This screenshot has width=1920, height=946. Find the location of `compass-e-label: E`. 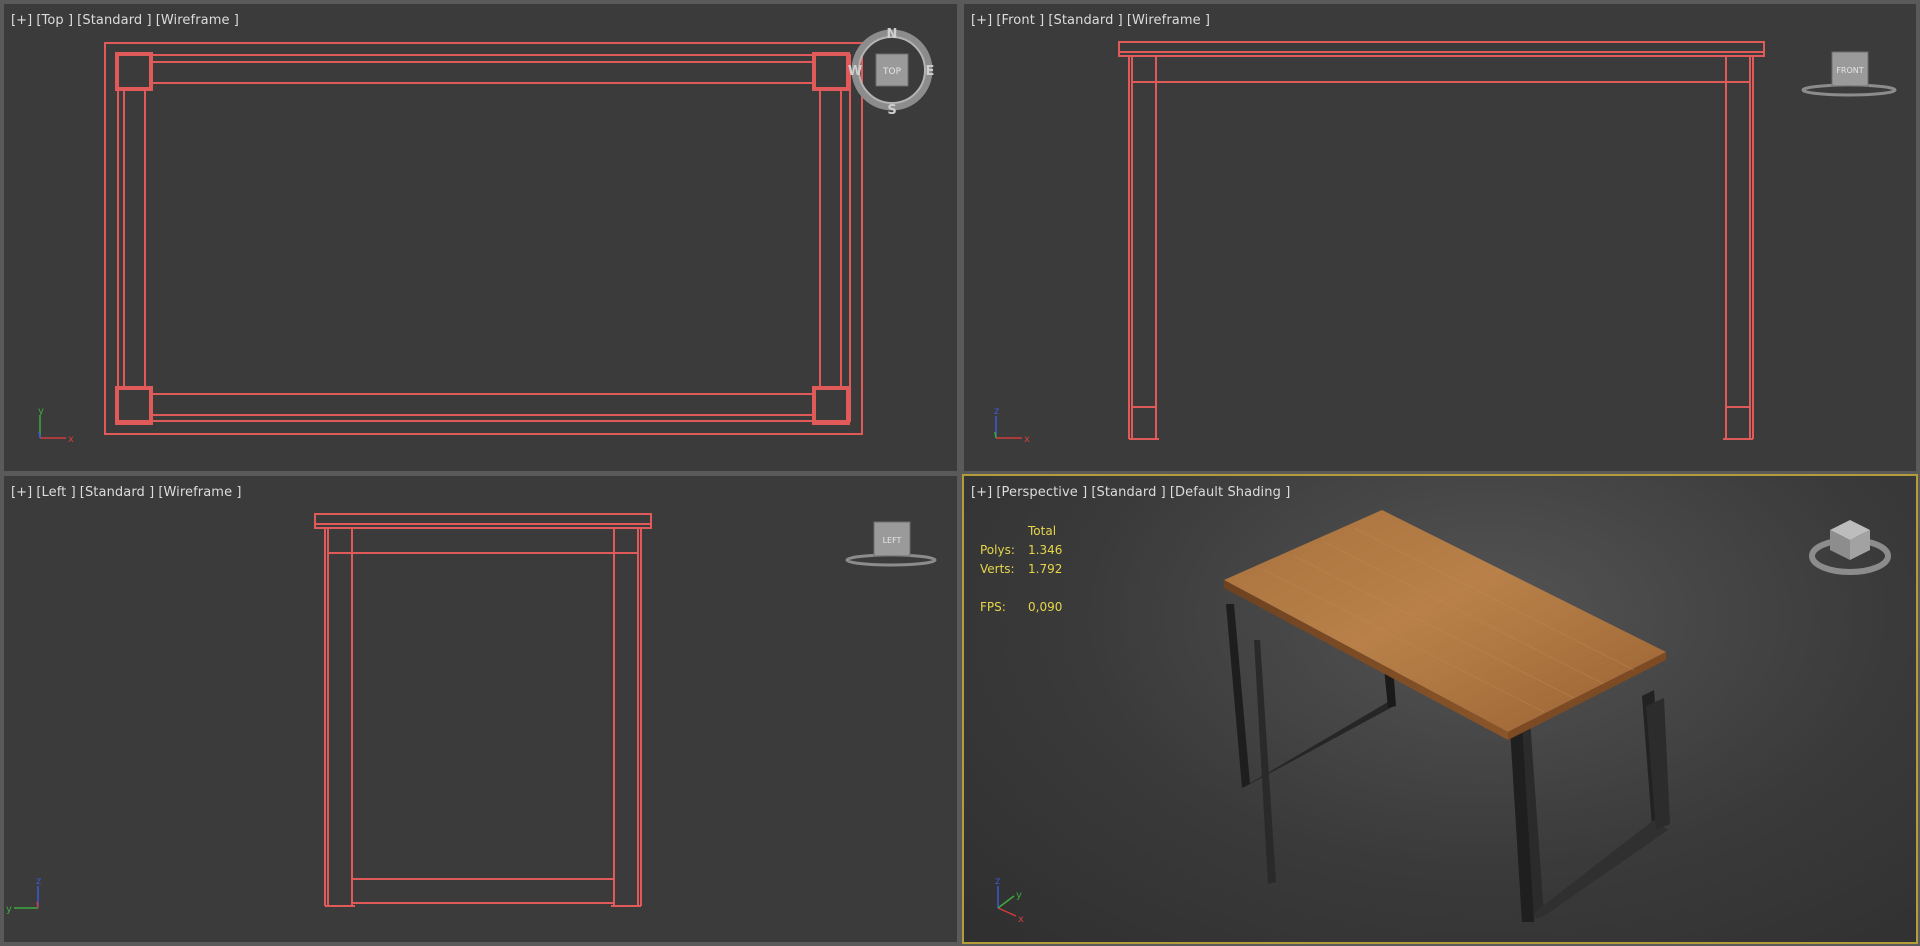

compass-e-label: E is located at coordinates (930, 71).